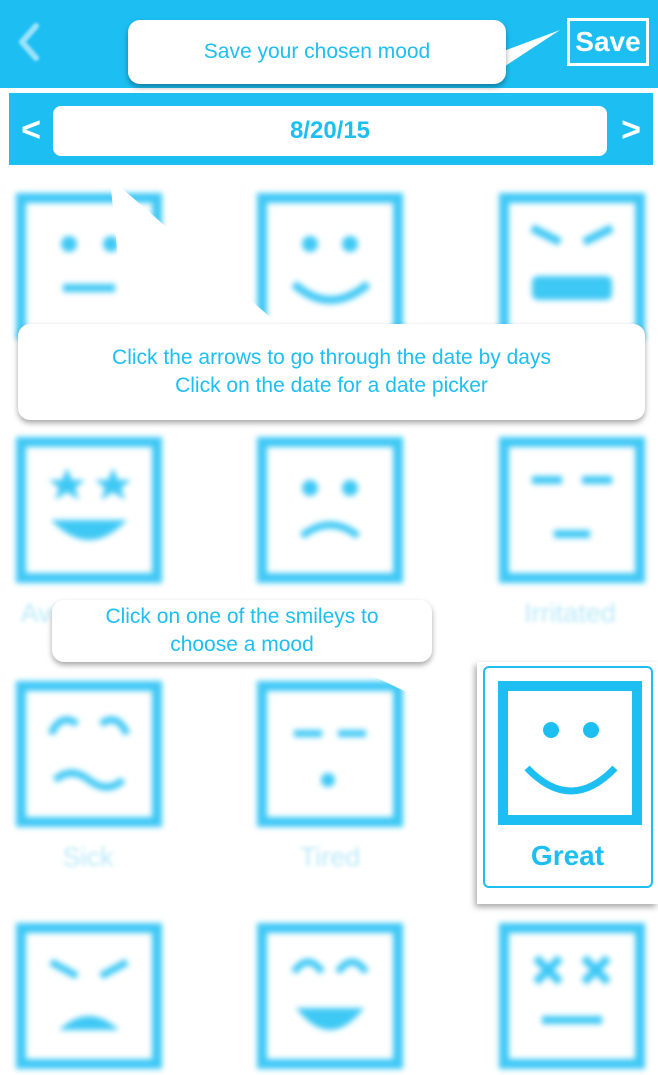  Describe the element at coordinates (331, 385) in the screenshot. I see `date-tooltip-line-2: Click on the date for a date picker` at that location.